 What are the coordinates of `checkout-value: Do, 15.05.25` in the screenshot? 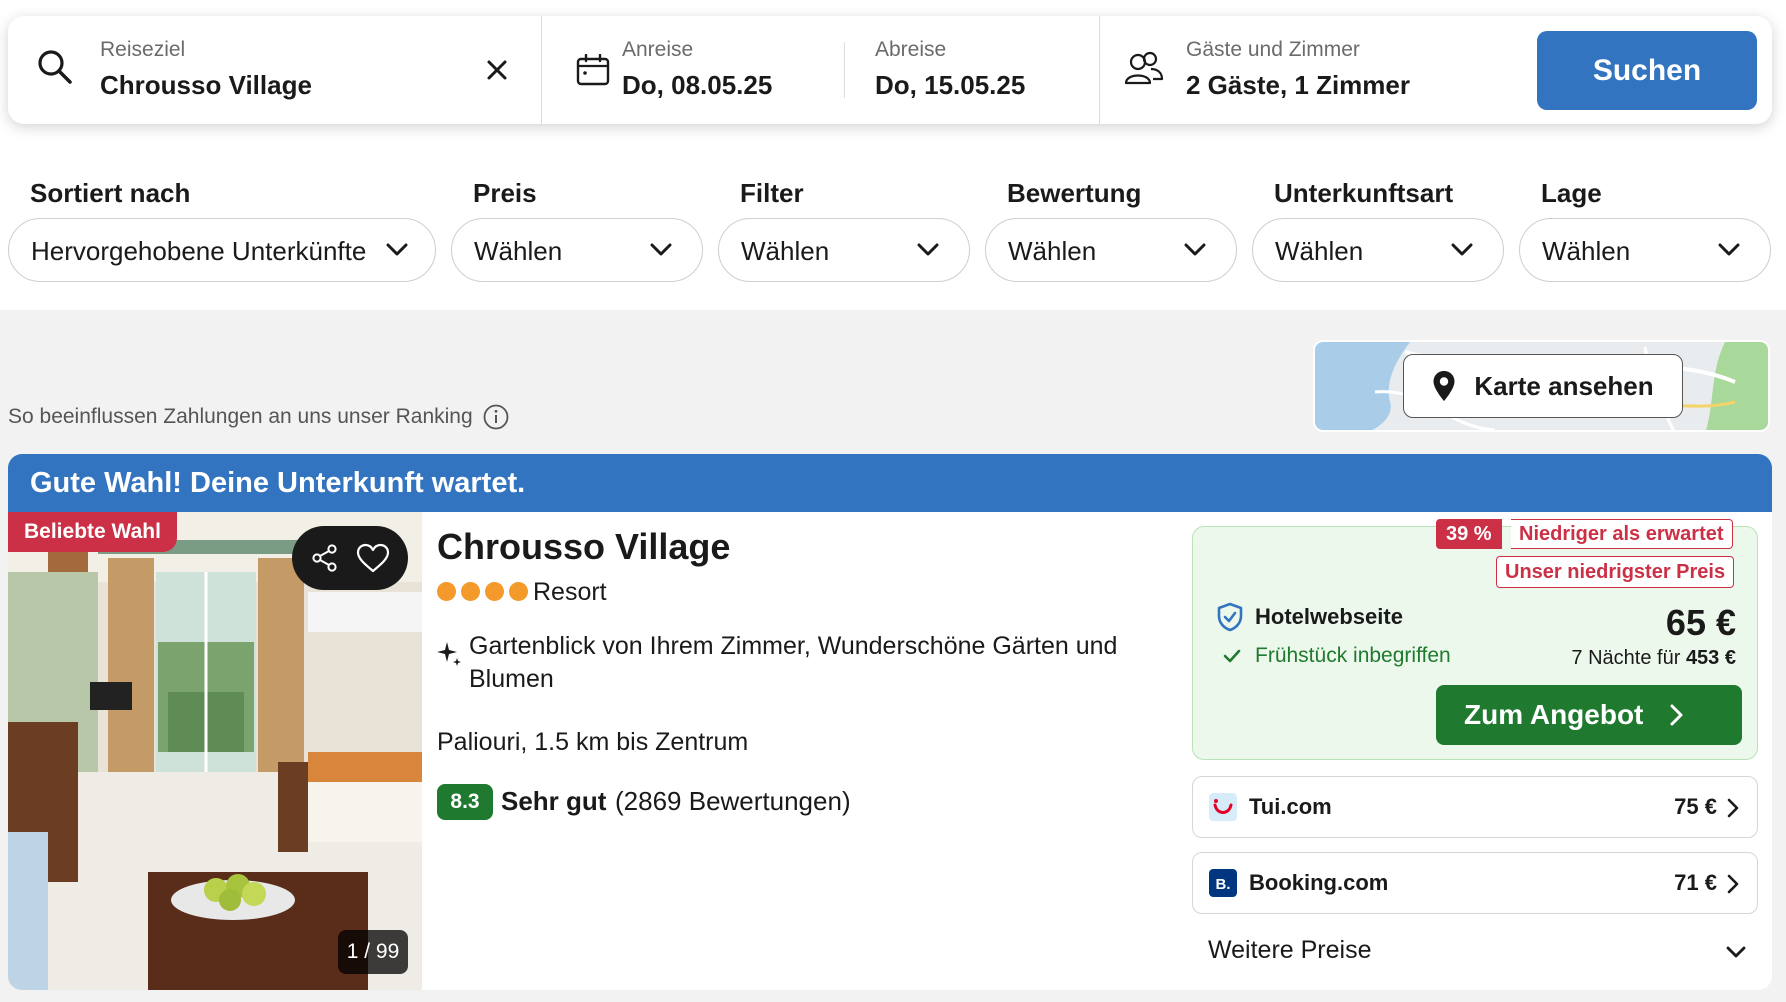 It's located at (950, 85).